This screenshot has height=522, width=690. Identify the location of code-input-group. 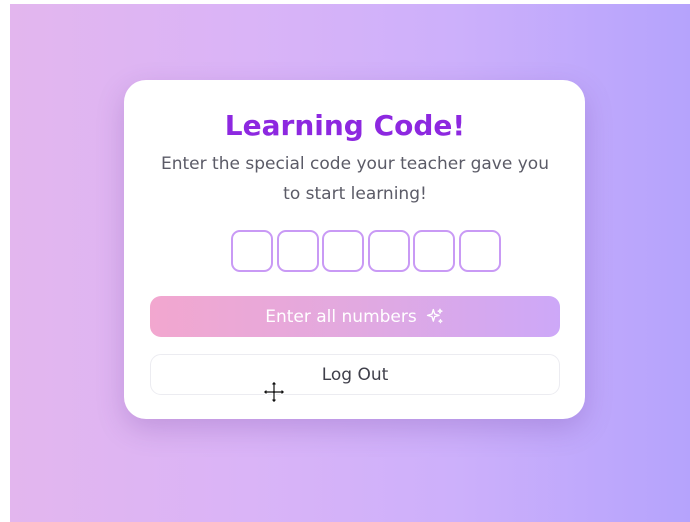
(366, 251).